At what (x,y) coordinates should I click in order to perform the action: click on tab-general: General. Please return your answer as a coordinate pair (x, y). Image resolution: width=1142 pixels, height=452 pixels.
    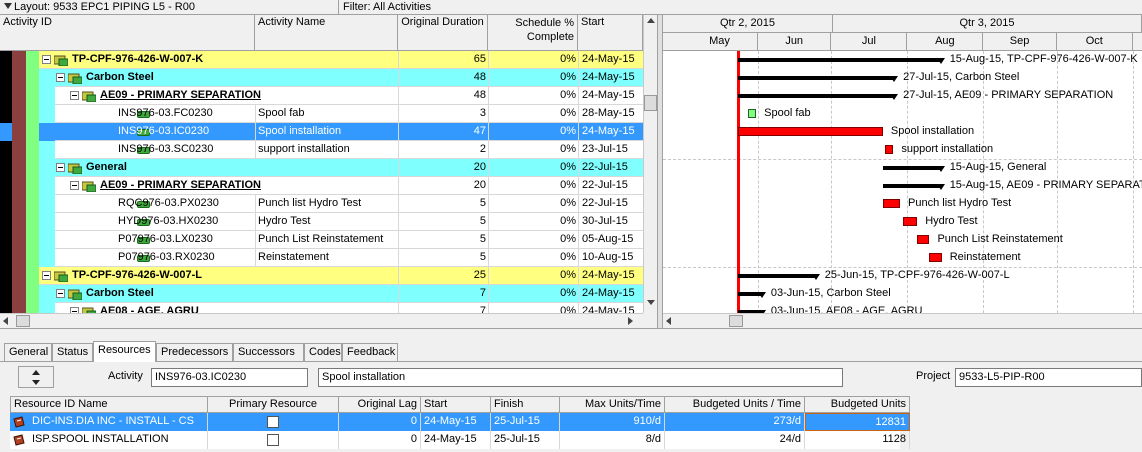
    Looking at the image, I should click on (28, 352).